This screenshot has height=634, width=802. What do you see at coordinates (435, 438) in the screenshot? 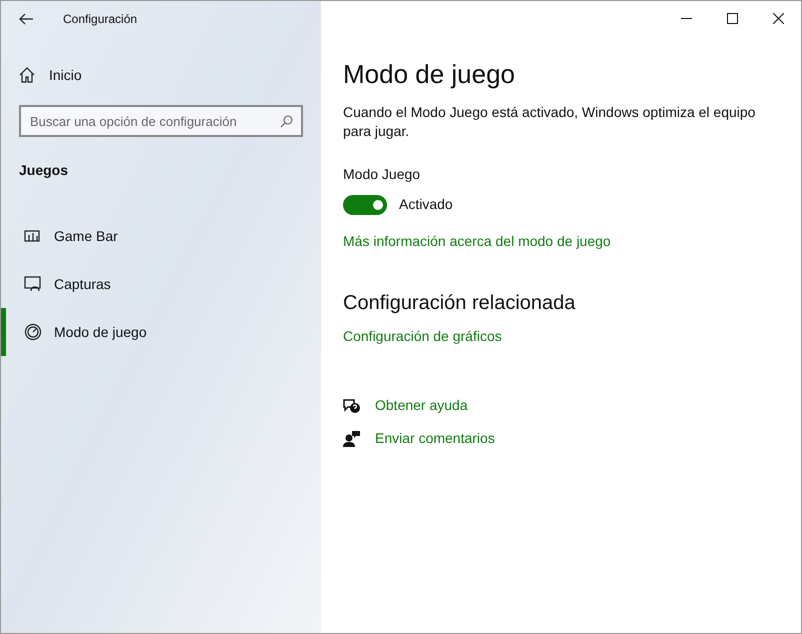
I see `help-link: Enviar comentarios` at bounding box center [435, 438].